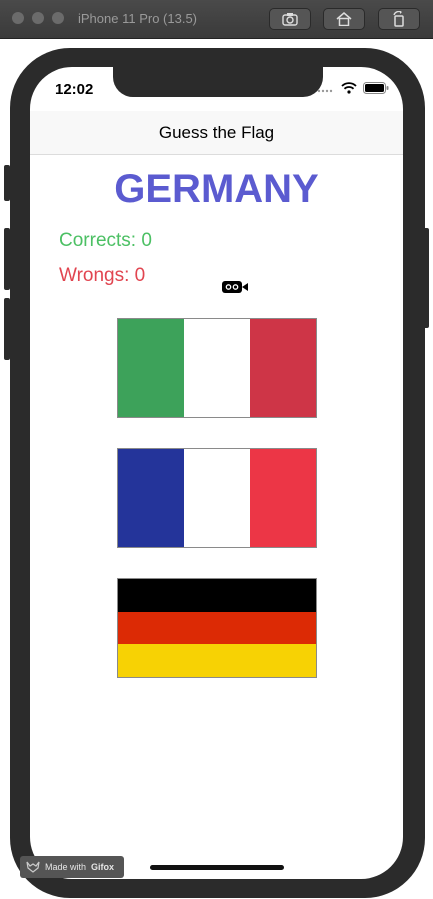 This screenshot has width=433, height=899. What do you see at coordinates (218, 82) in the screenshot?
I see `notch` at bounding box center [218, 82].